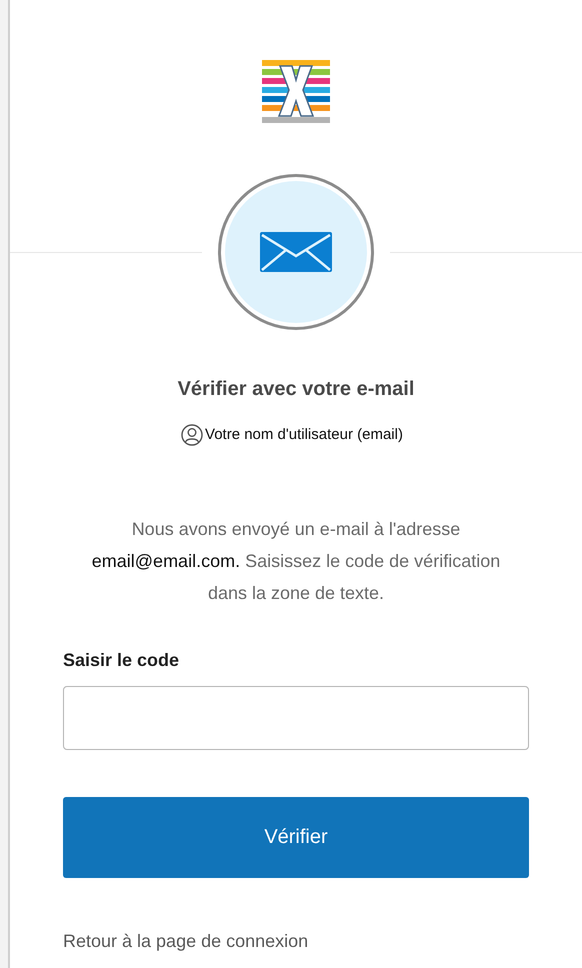  Describe the element at coordinates (296, 561) in the screenshot. I see `instruction-text: Nous avons envoyé un e-mail à l'adresse email@email.com. Saisissez le code de vérification dans la zone de texte.` at that location.